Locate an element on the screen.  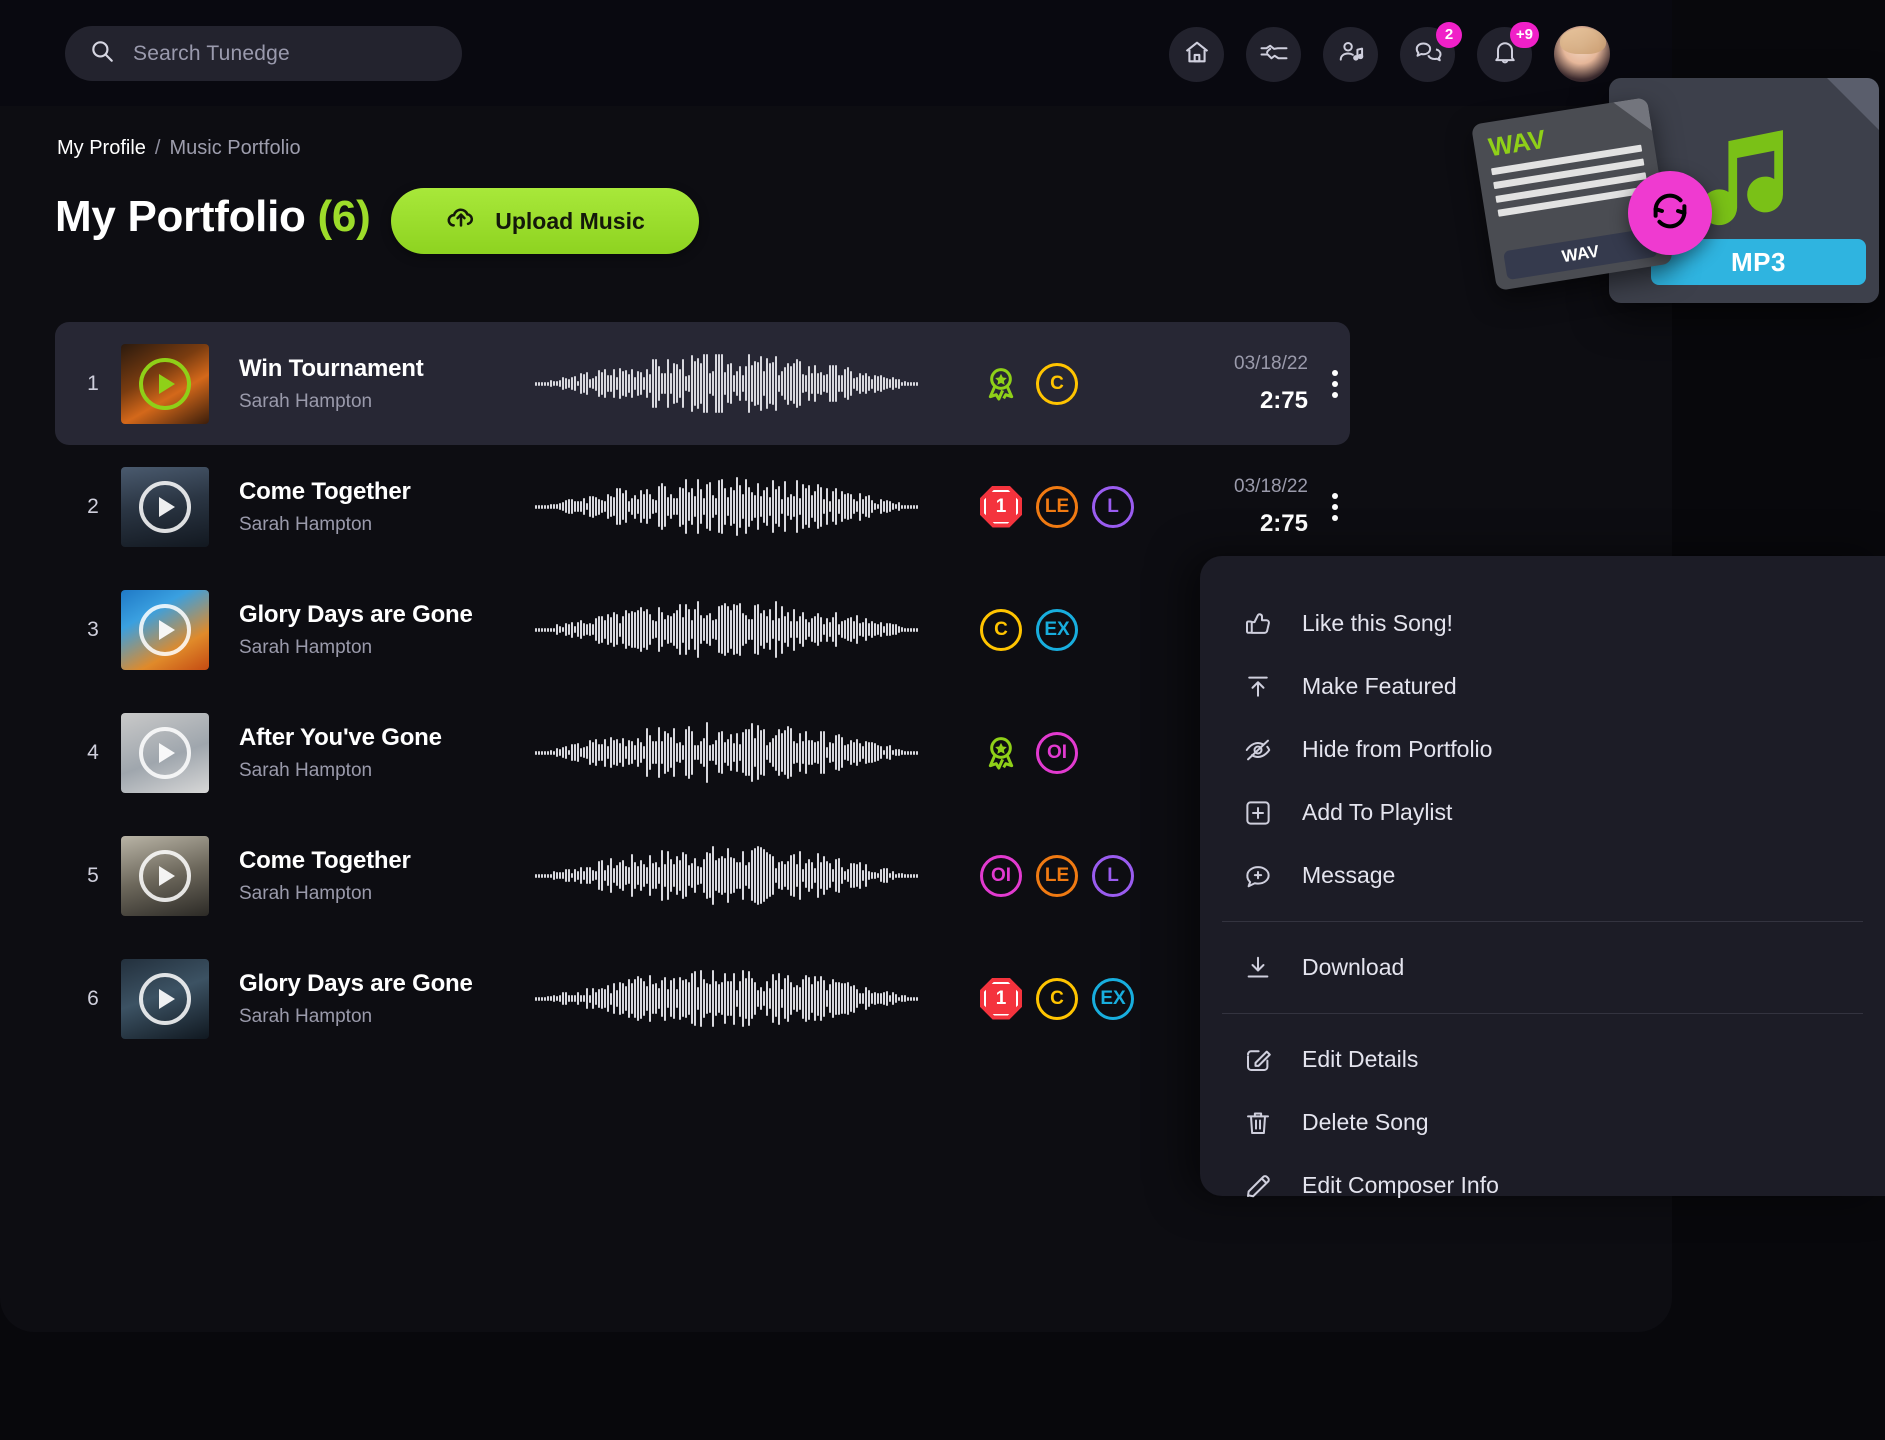
bell-icon-button: +9 is located at coordinates (1508, 51).